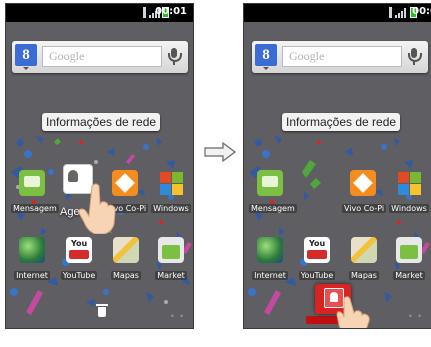 Image resolution: width=431 pixels, height=347 pixels. What do you see at coordinates (421, 11) in the screenshot?
I see `status-time: 00:0` at bounding box center [421, 11].